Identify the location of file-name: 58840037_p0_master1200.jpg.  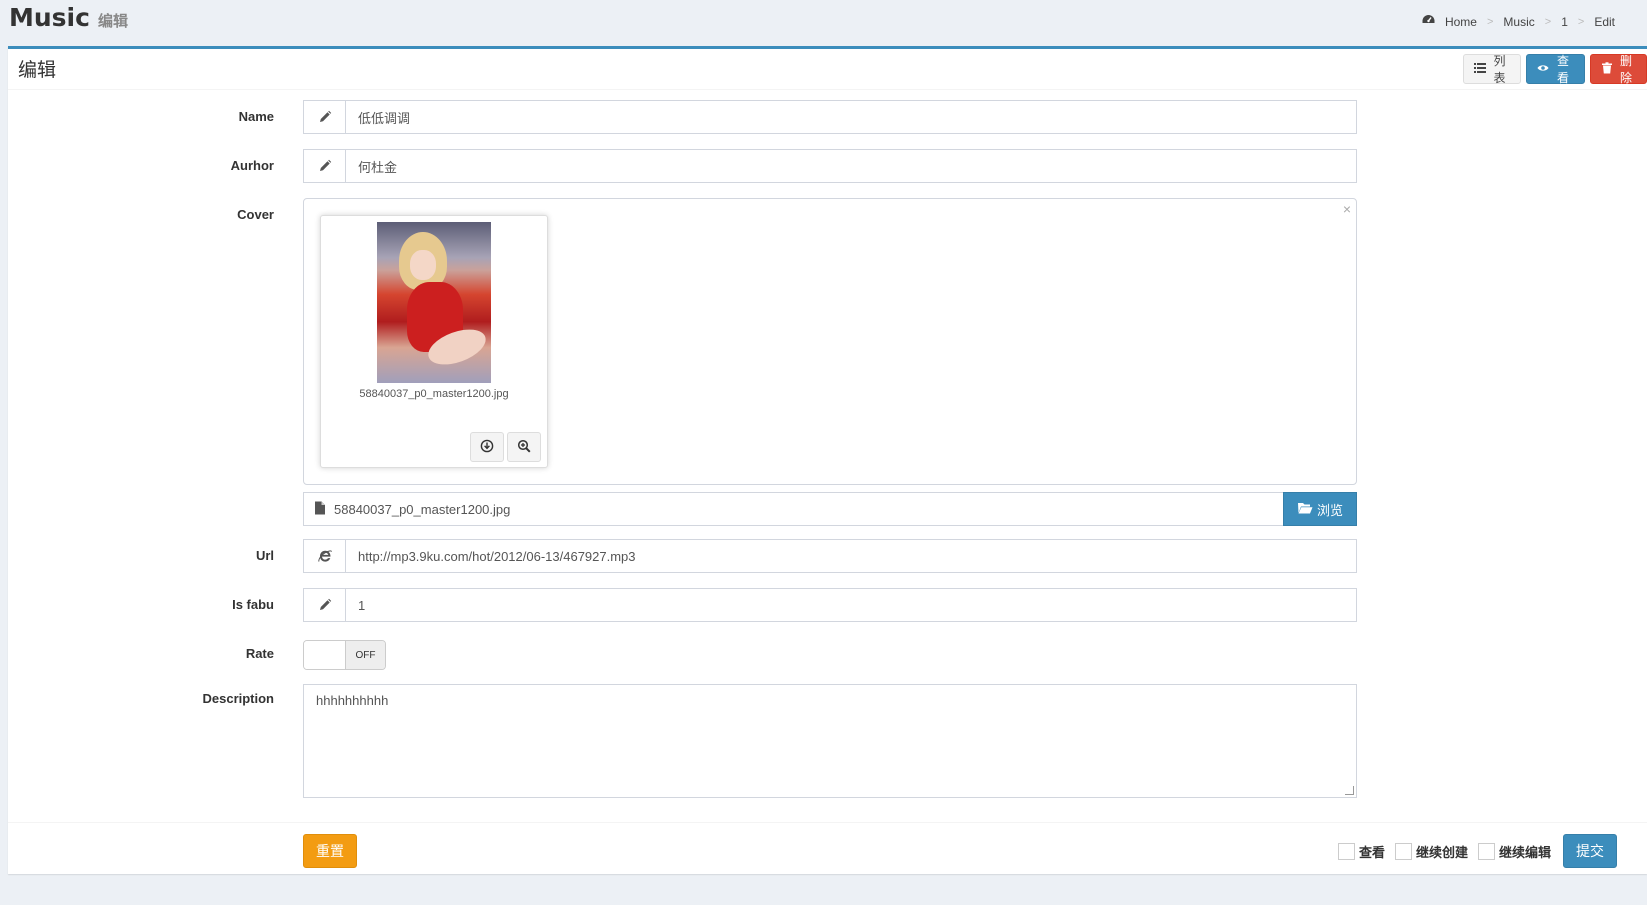
(422, 509).